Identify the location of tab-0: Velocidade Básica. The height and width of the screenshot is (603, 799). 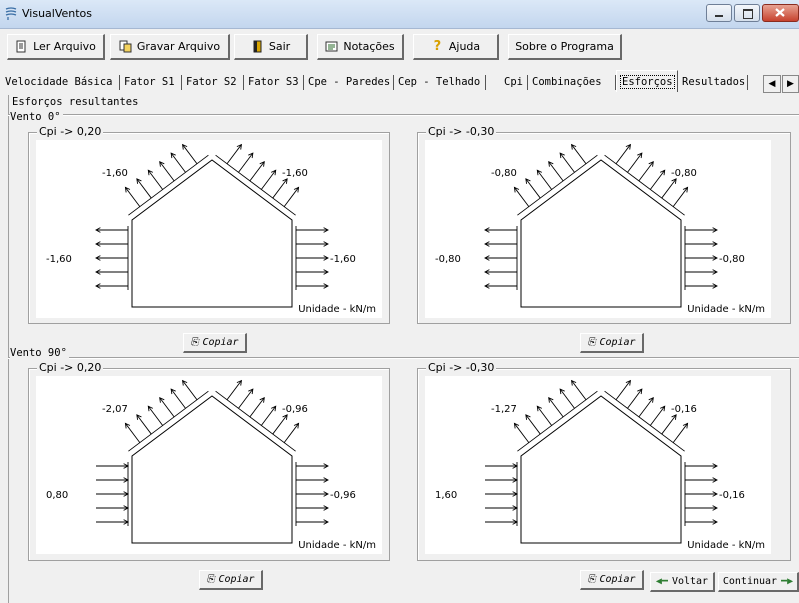
(60, 82).